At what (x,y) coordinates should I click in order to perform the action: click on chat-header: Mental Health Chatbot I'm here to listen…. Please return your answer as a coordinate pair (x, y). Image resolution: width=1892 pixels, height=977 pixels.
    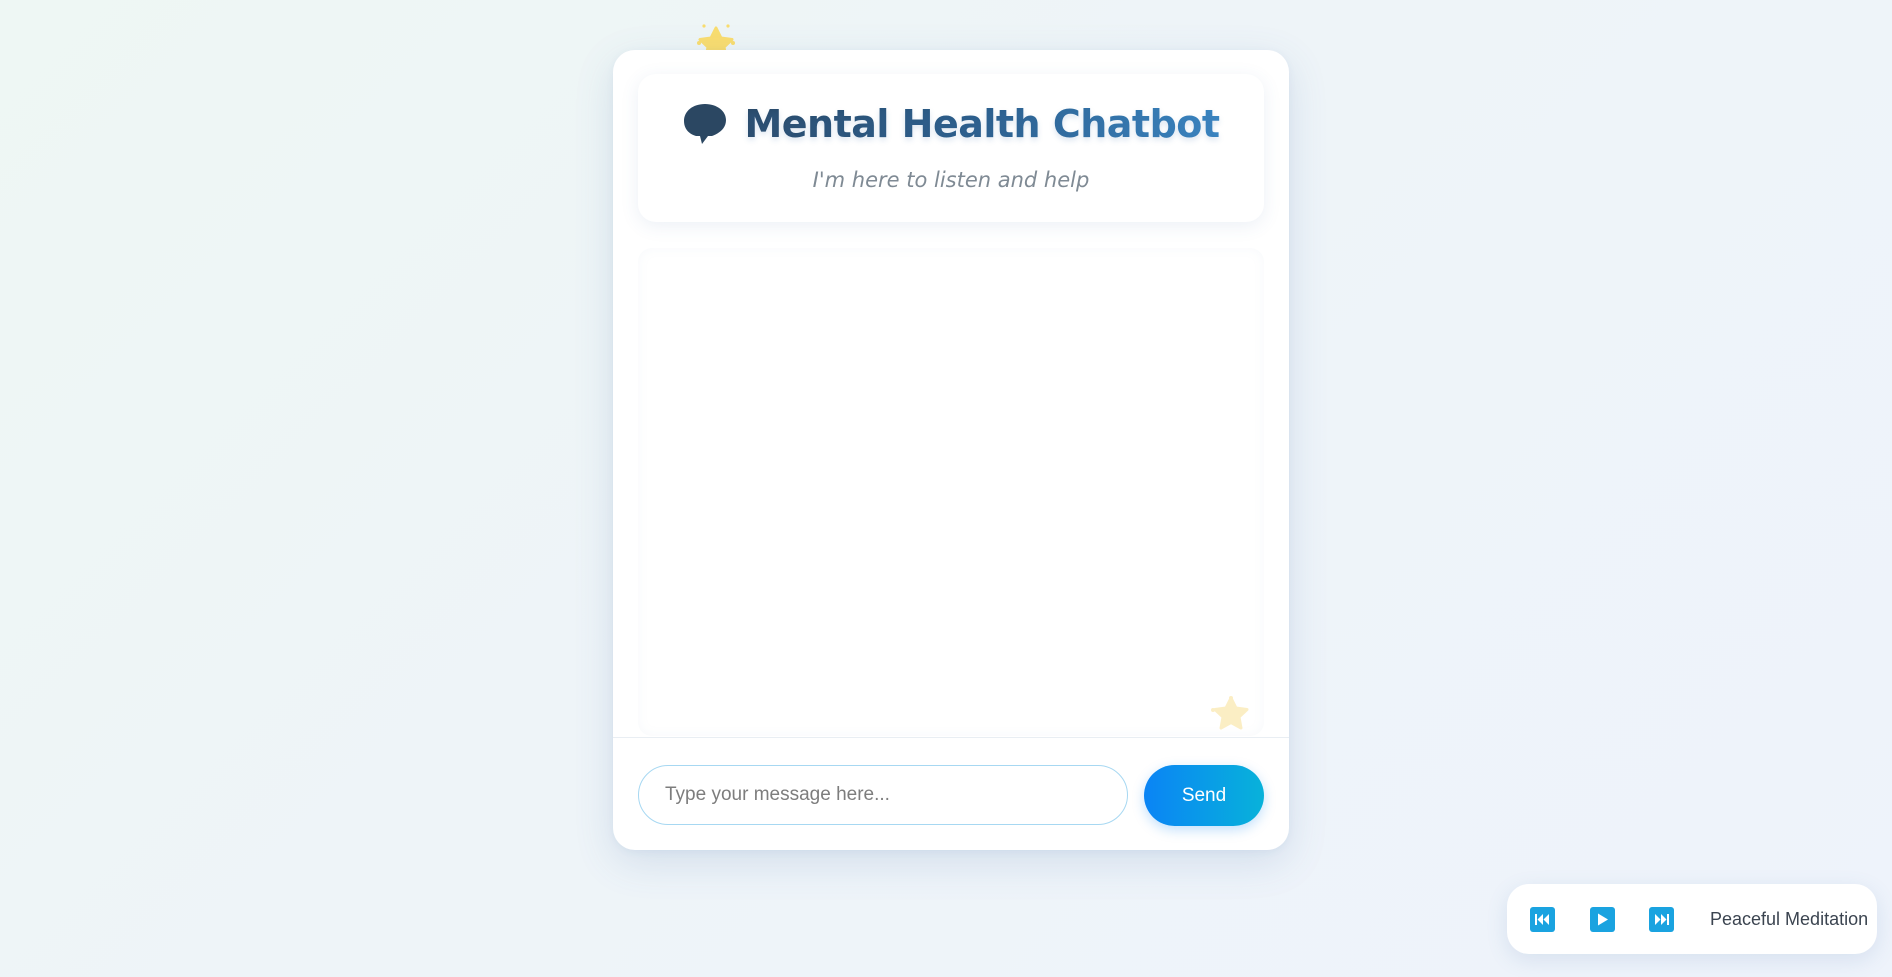
    Looking at the image, I should click on (951, 148).